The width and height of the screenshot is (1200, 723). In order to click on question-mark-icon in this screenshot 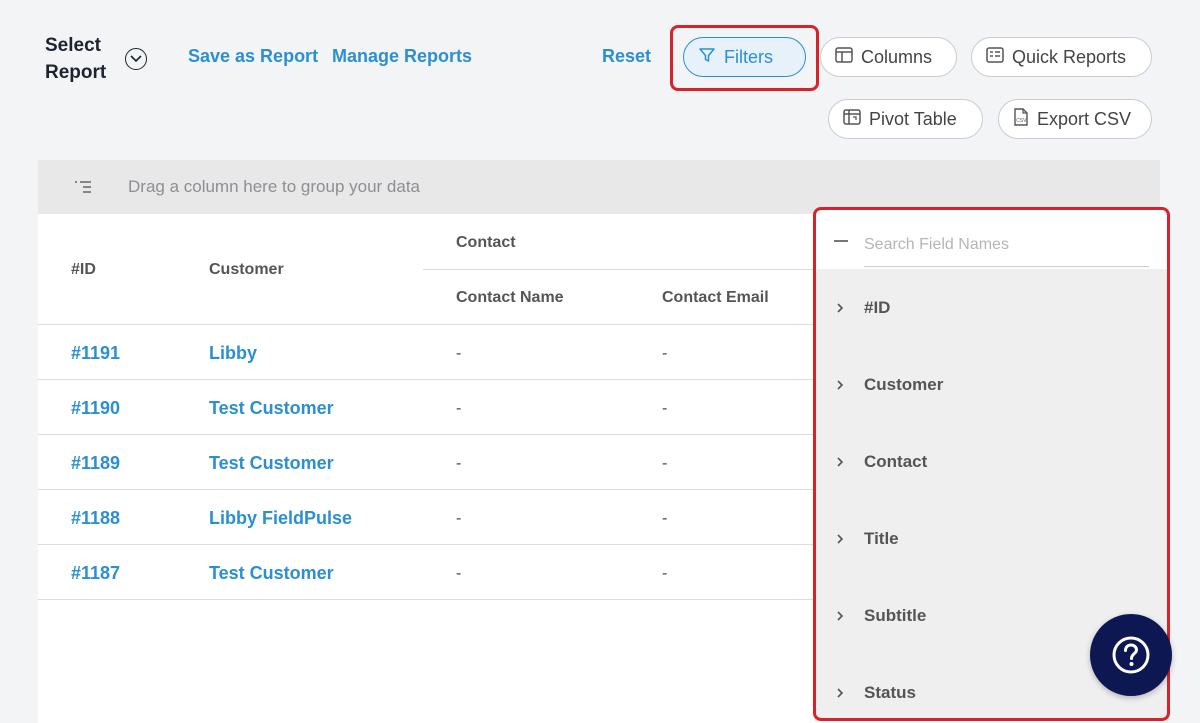, I will do `click(1131, 655)`.